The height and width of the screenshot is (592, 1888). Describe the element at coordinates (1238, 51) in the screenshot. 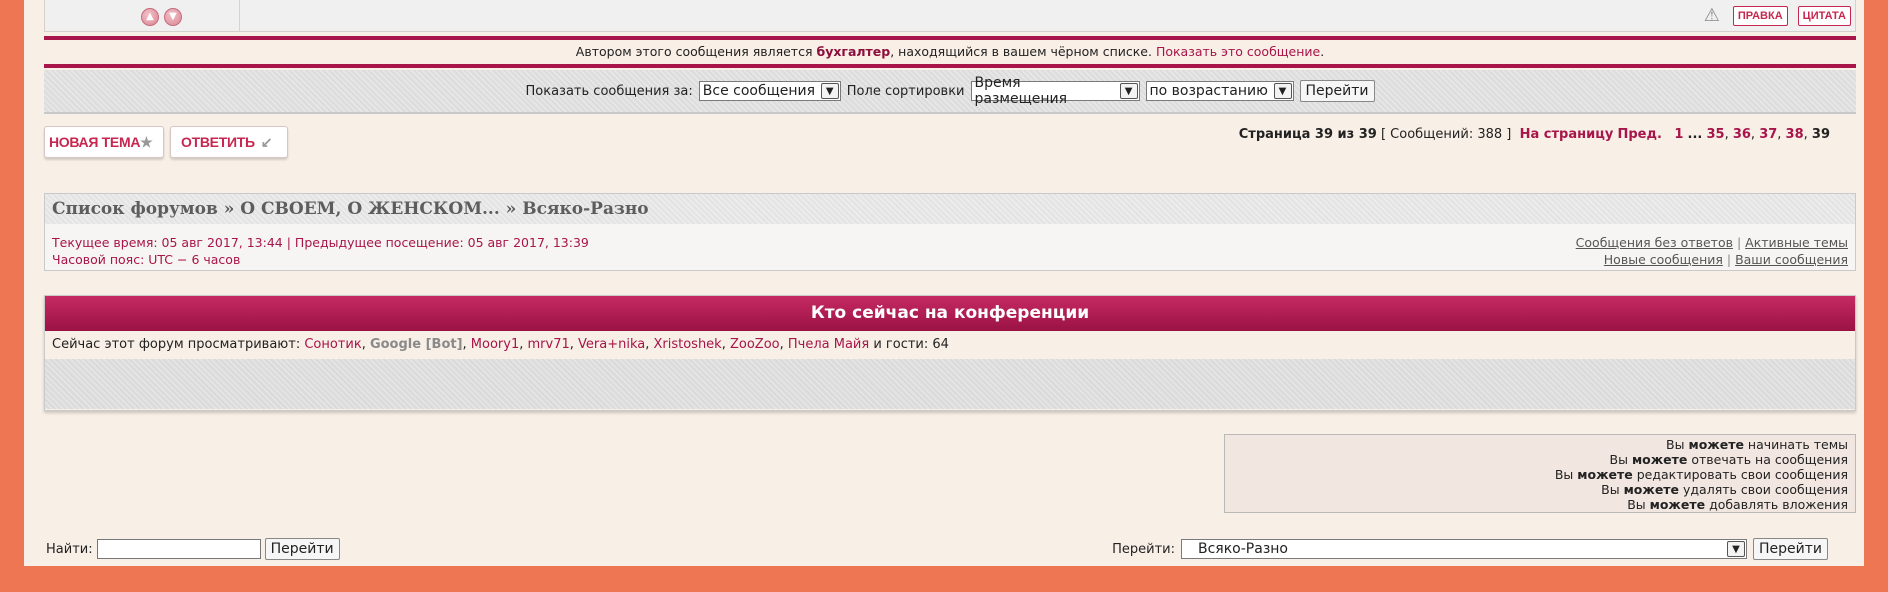

I see `show-post-link: Показать это сообщение` at that location.